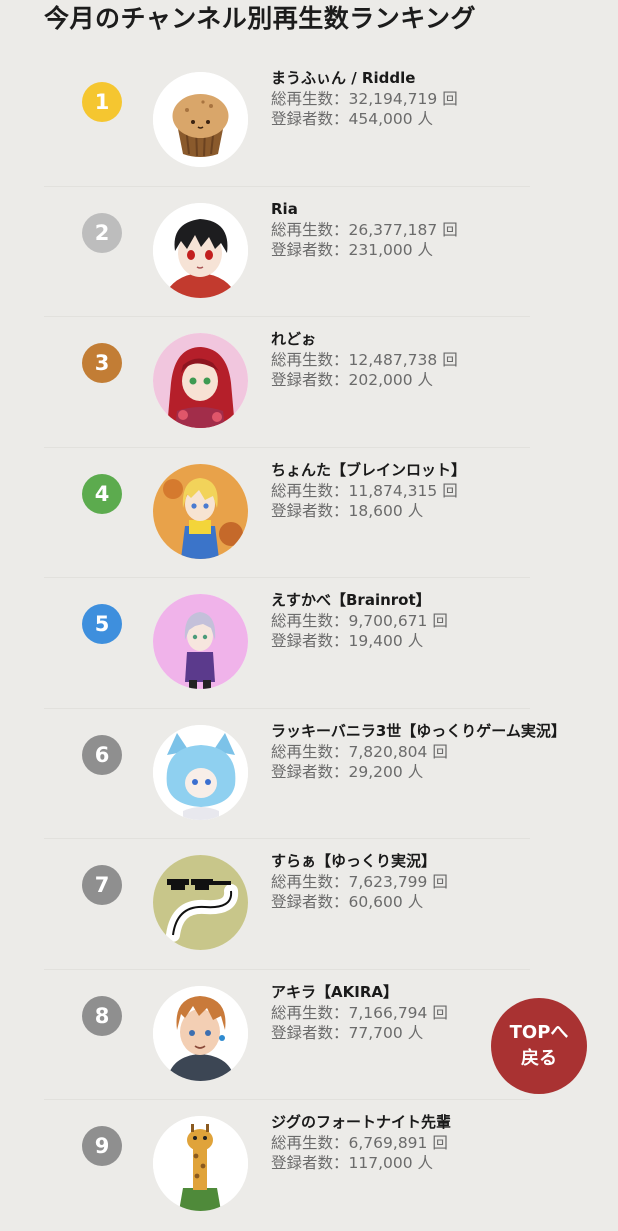 Image resolution: width=618 pixels, height=1231 pixels. I want to click on views-value: 7,166,794, so click(388, 1012).